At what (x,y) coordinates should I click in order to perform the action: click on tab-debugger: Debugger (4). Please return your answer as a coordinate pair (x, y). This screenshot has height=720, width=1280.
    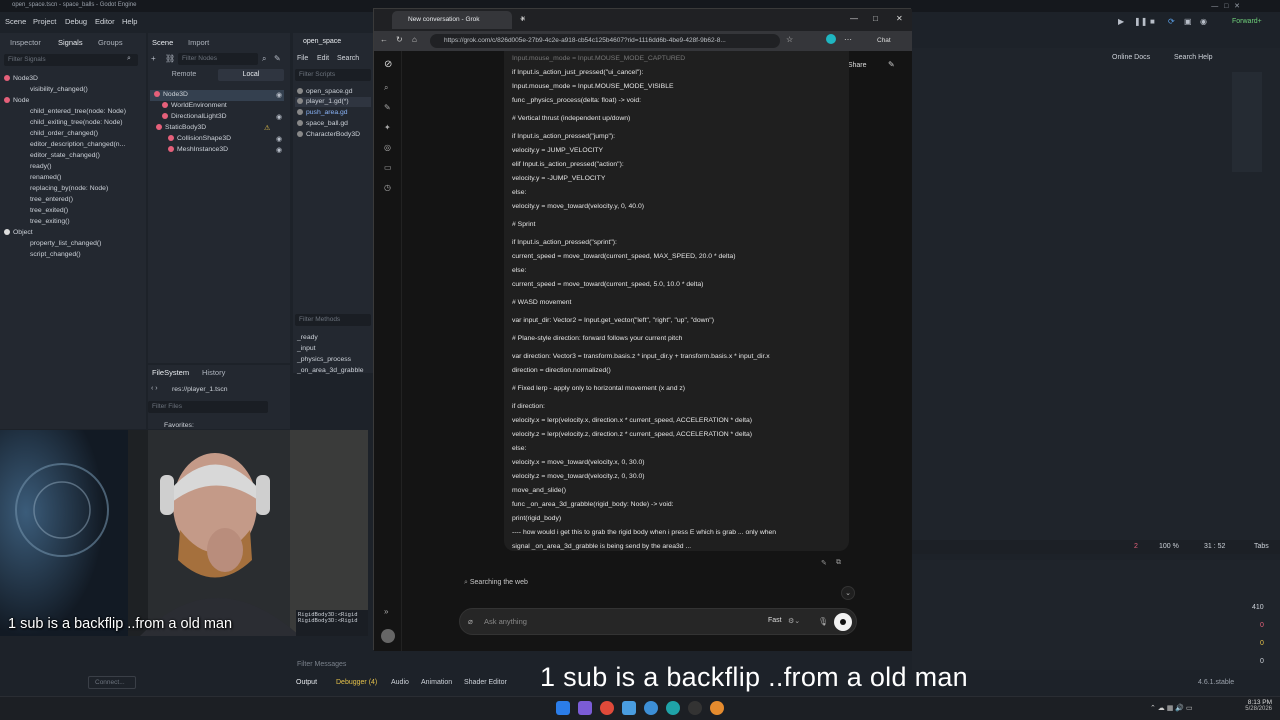
    Looking at the image, I should click on (356, 682).